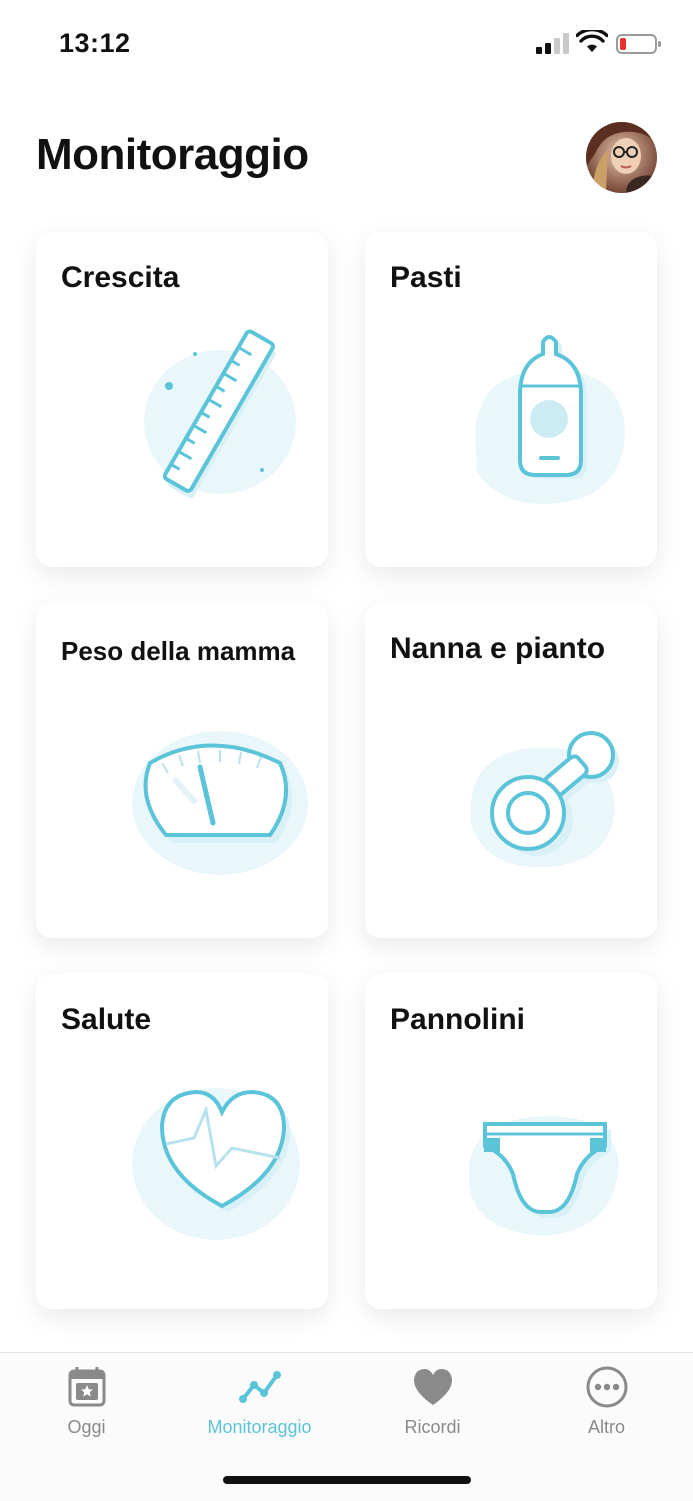 The image size is (693, 1501). I want to click on card-title: Pannolini, so click(457, 1019).